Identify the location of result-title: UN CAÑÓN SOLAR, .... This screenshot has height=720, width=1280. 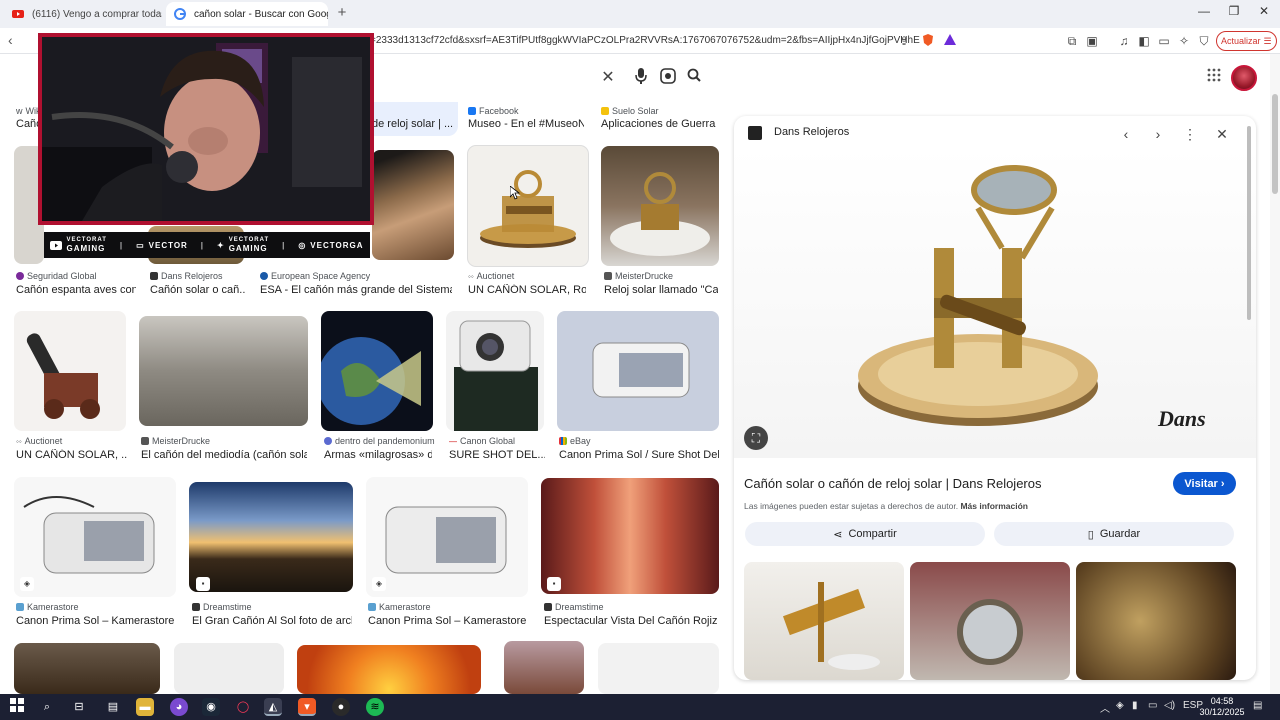
(72, 455).